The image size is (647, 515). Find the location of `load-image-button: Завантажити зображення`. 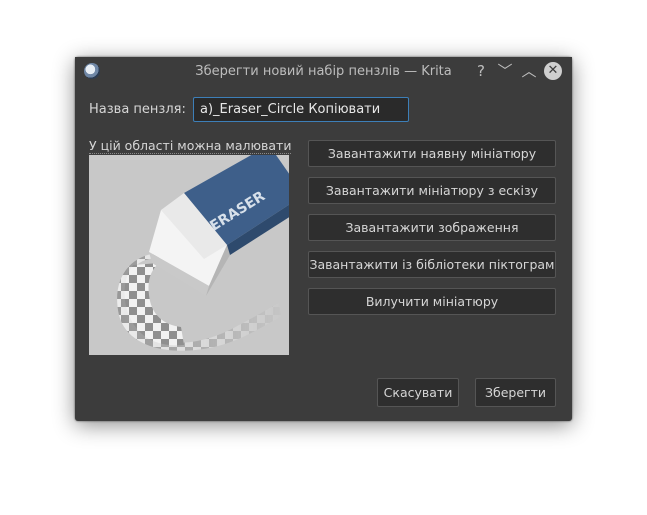

load-image-button: Завантажити зображення is located at coordinates (432, 227).